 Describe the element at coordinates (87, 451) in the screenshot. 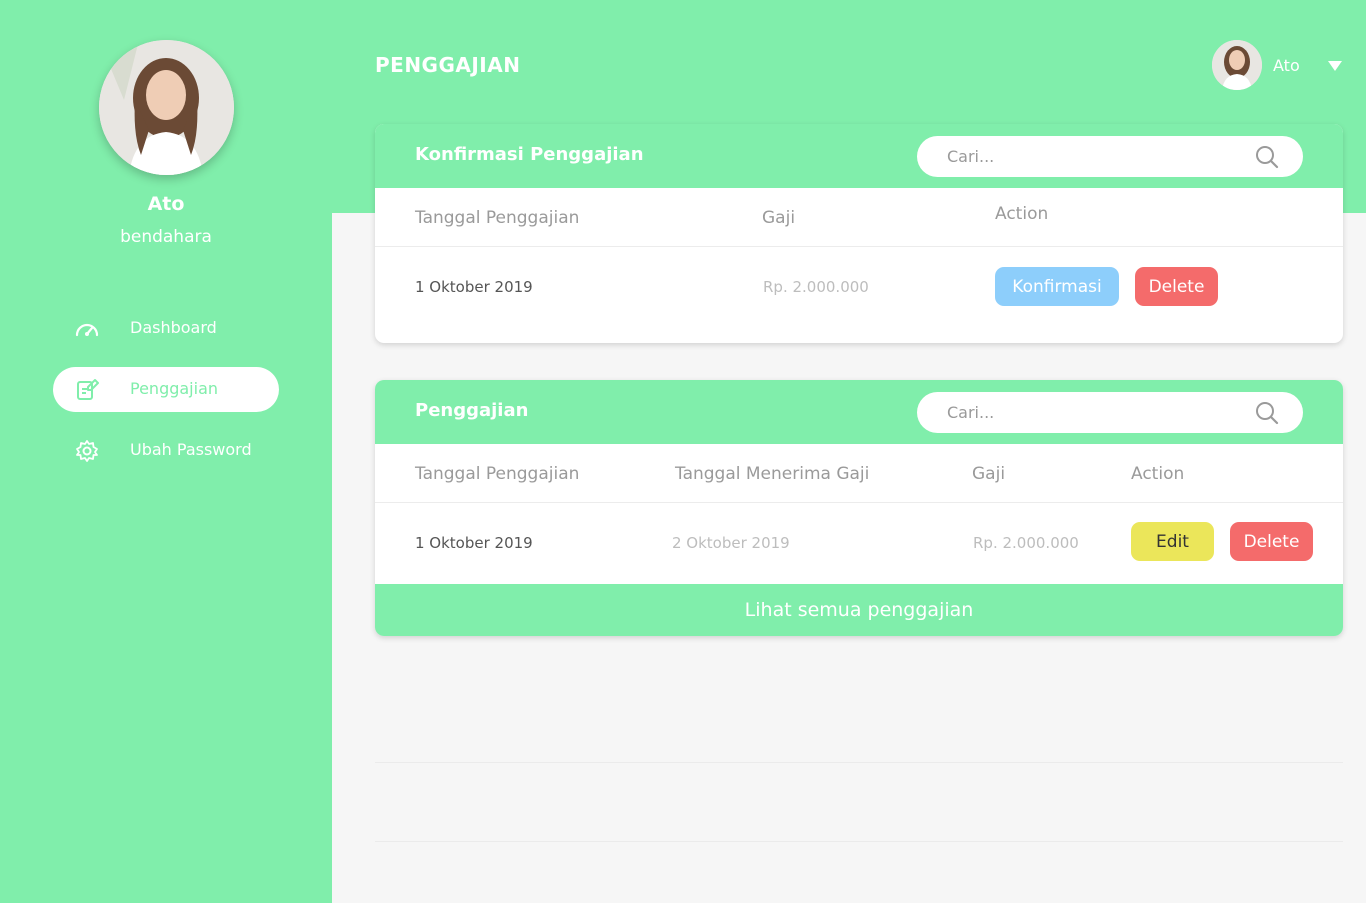

I see `gear-icon` at that location.